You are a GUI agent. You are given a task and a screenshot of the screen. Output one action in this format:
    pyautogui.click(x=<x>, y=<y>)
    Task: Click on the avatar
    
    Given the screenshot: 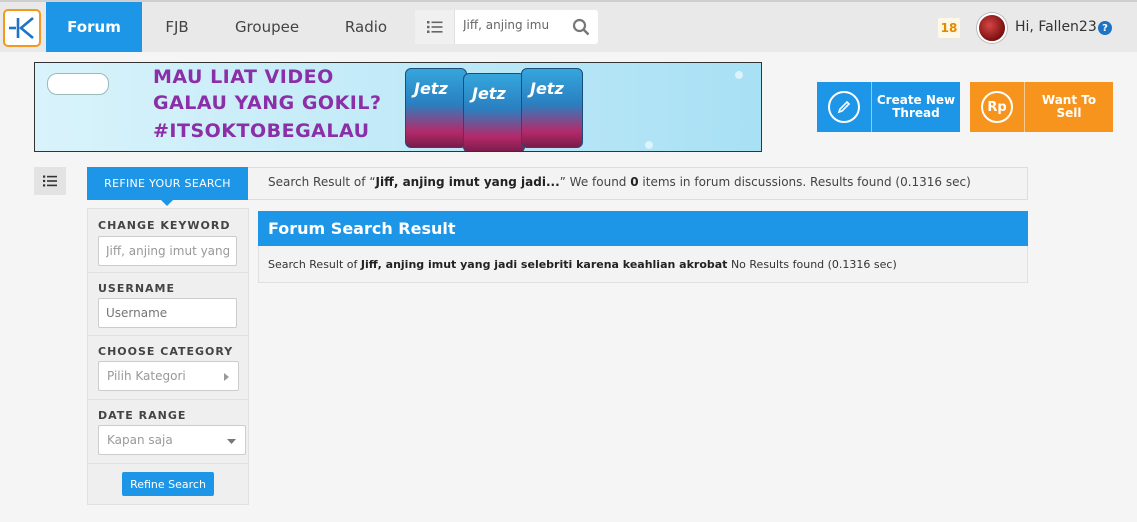 What is the action you would take?
    pyautogui.click(x=992, y=28)
    